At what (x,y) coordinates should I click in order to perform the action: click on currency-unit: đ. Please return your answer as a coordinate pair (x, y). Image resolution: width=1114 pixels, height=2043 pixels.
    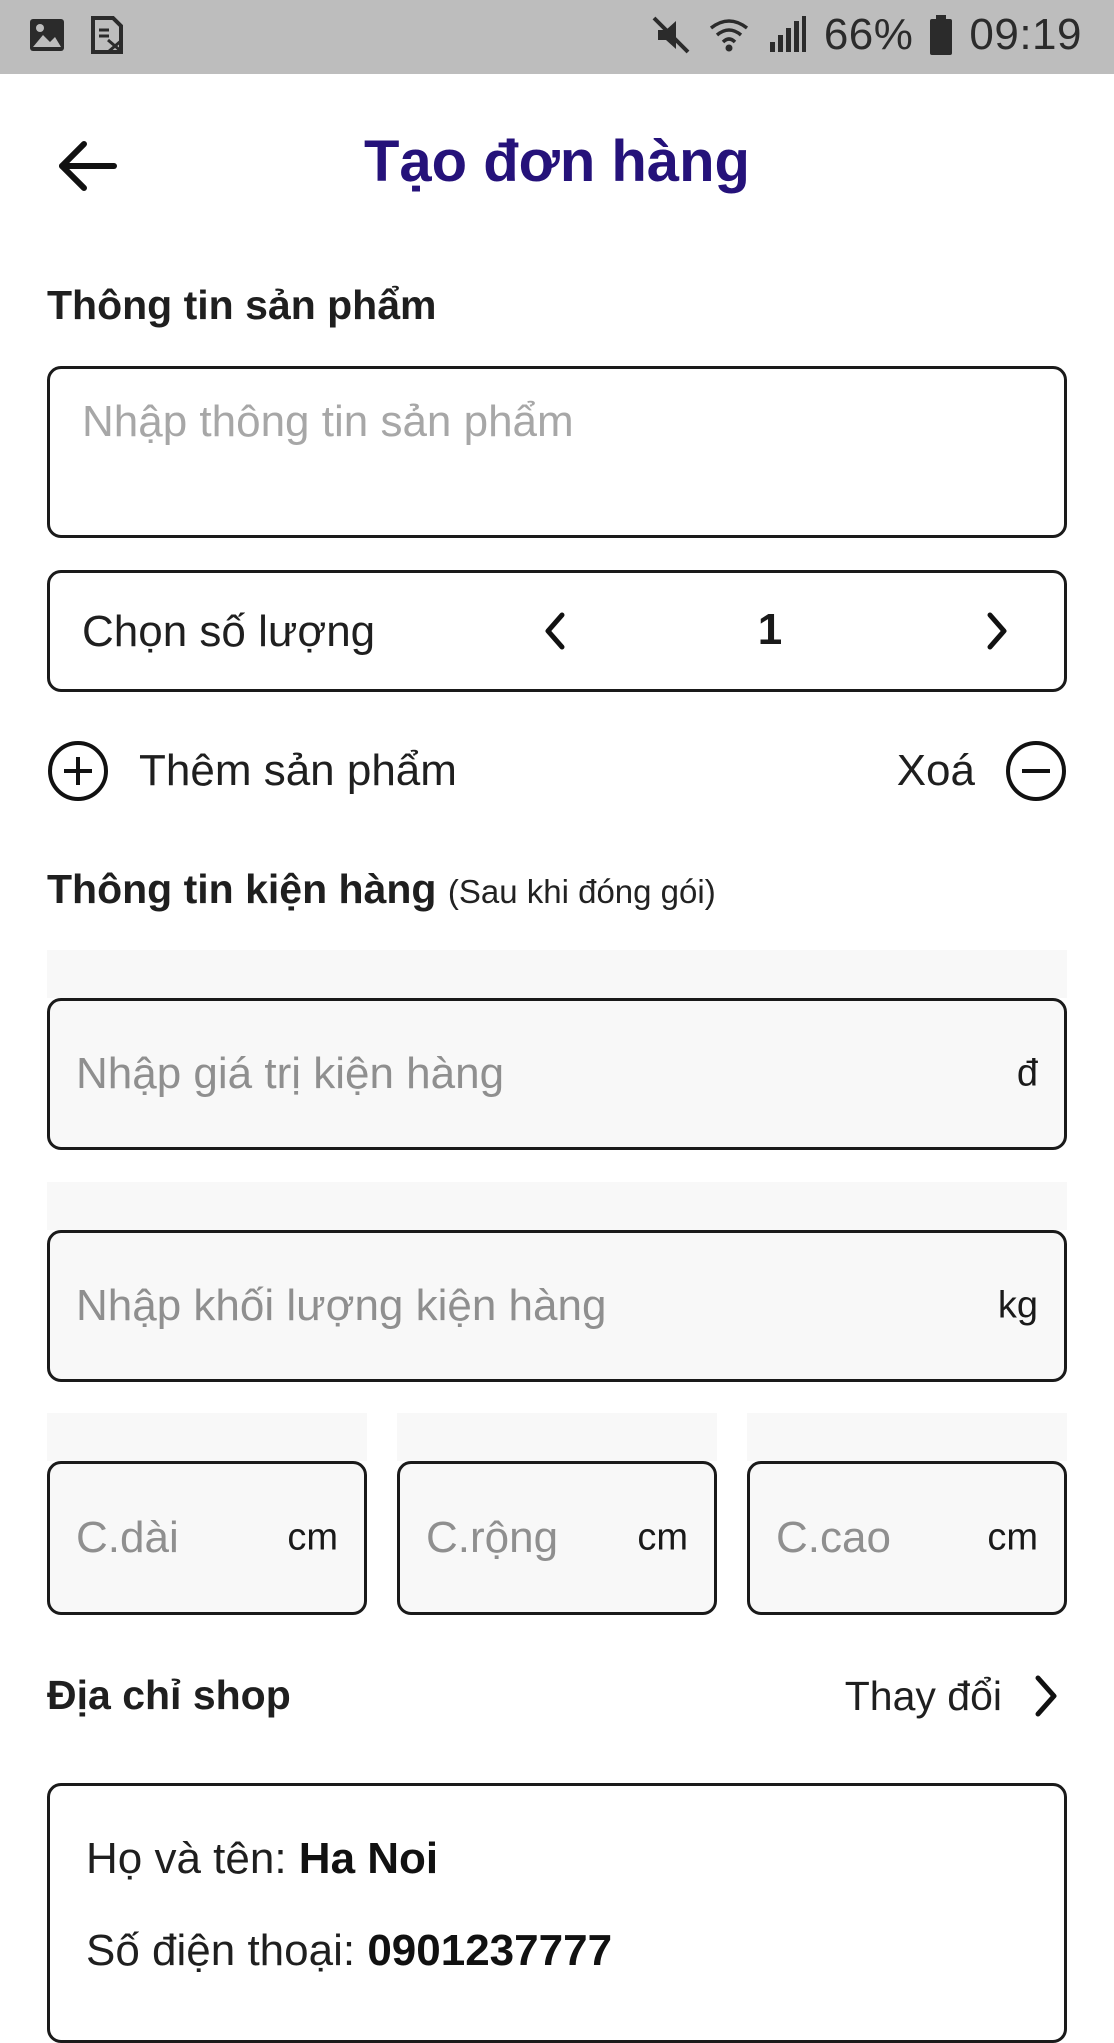
    Looking at the image, I should click on (1027, 1073).